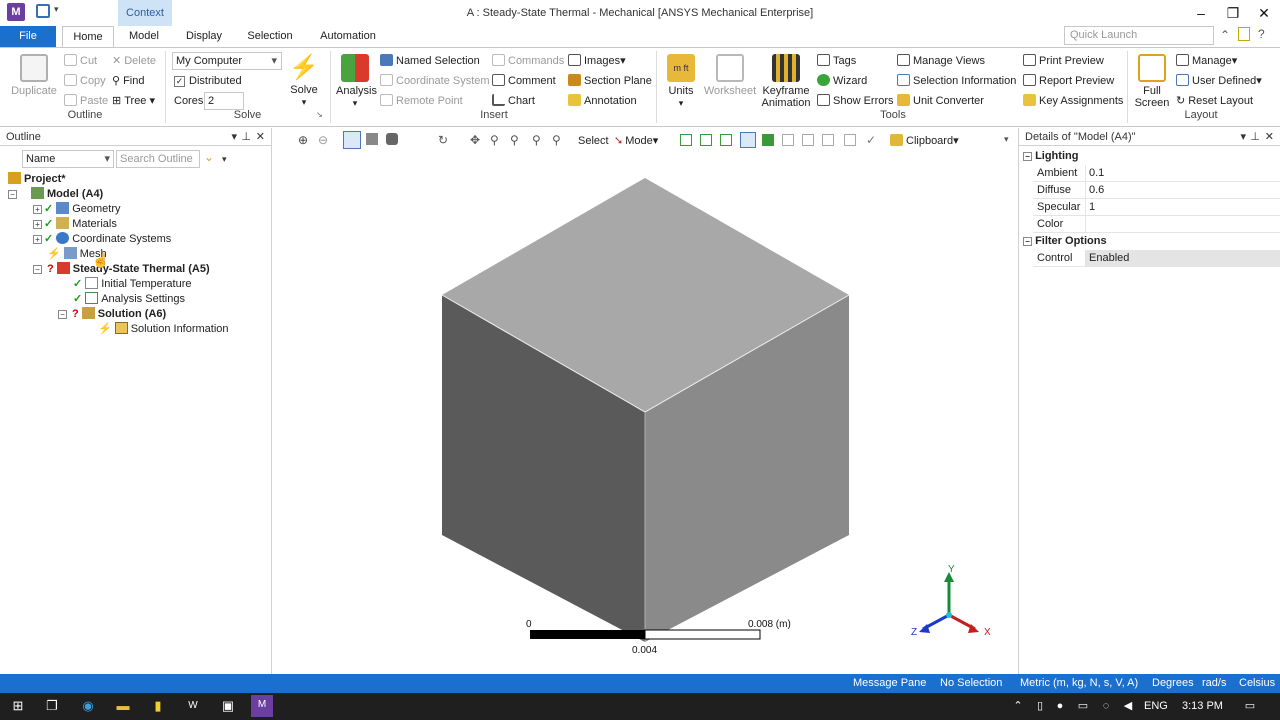 Image resolution: width=1280 pixels, height=720 pixels. I want to click on dialog-launcher-icon: ↘, so click(319, 114).